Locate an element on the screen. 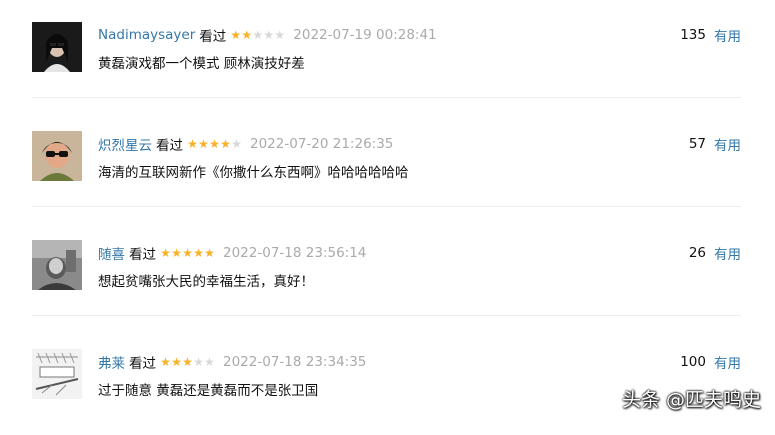 The width and height of the screenshot is (775, 435). vote-count: 135 is located at coordinates (693, 35).